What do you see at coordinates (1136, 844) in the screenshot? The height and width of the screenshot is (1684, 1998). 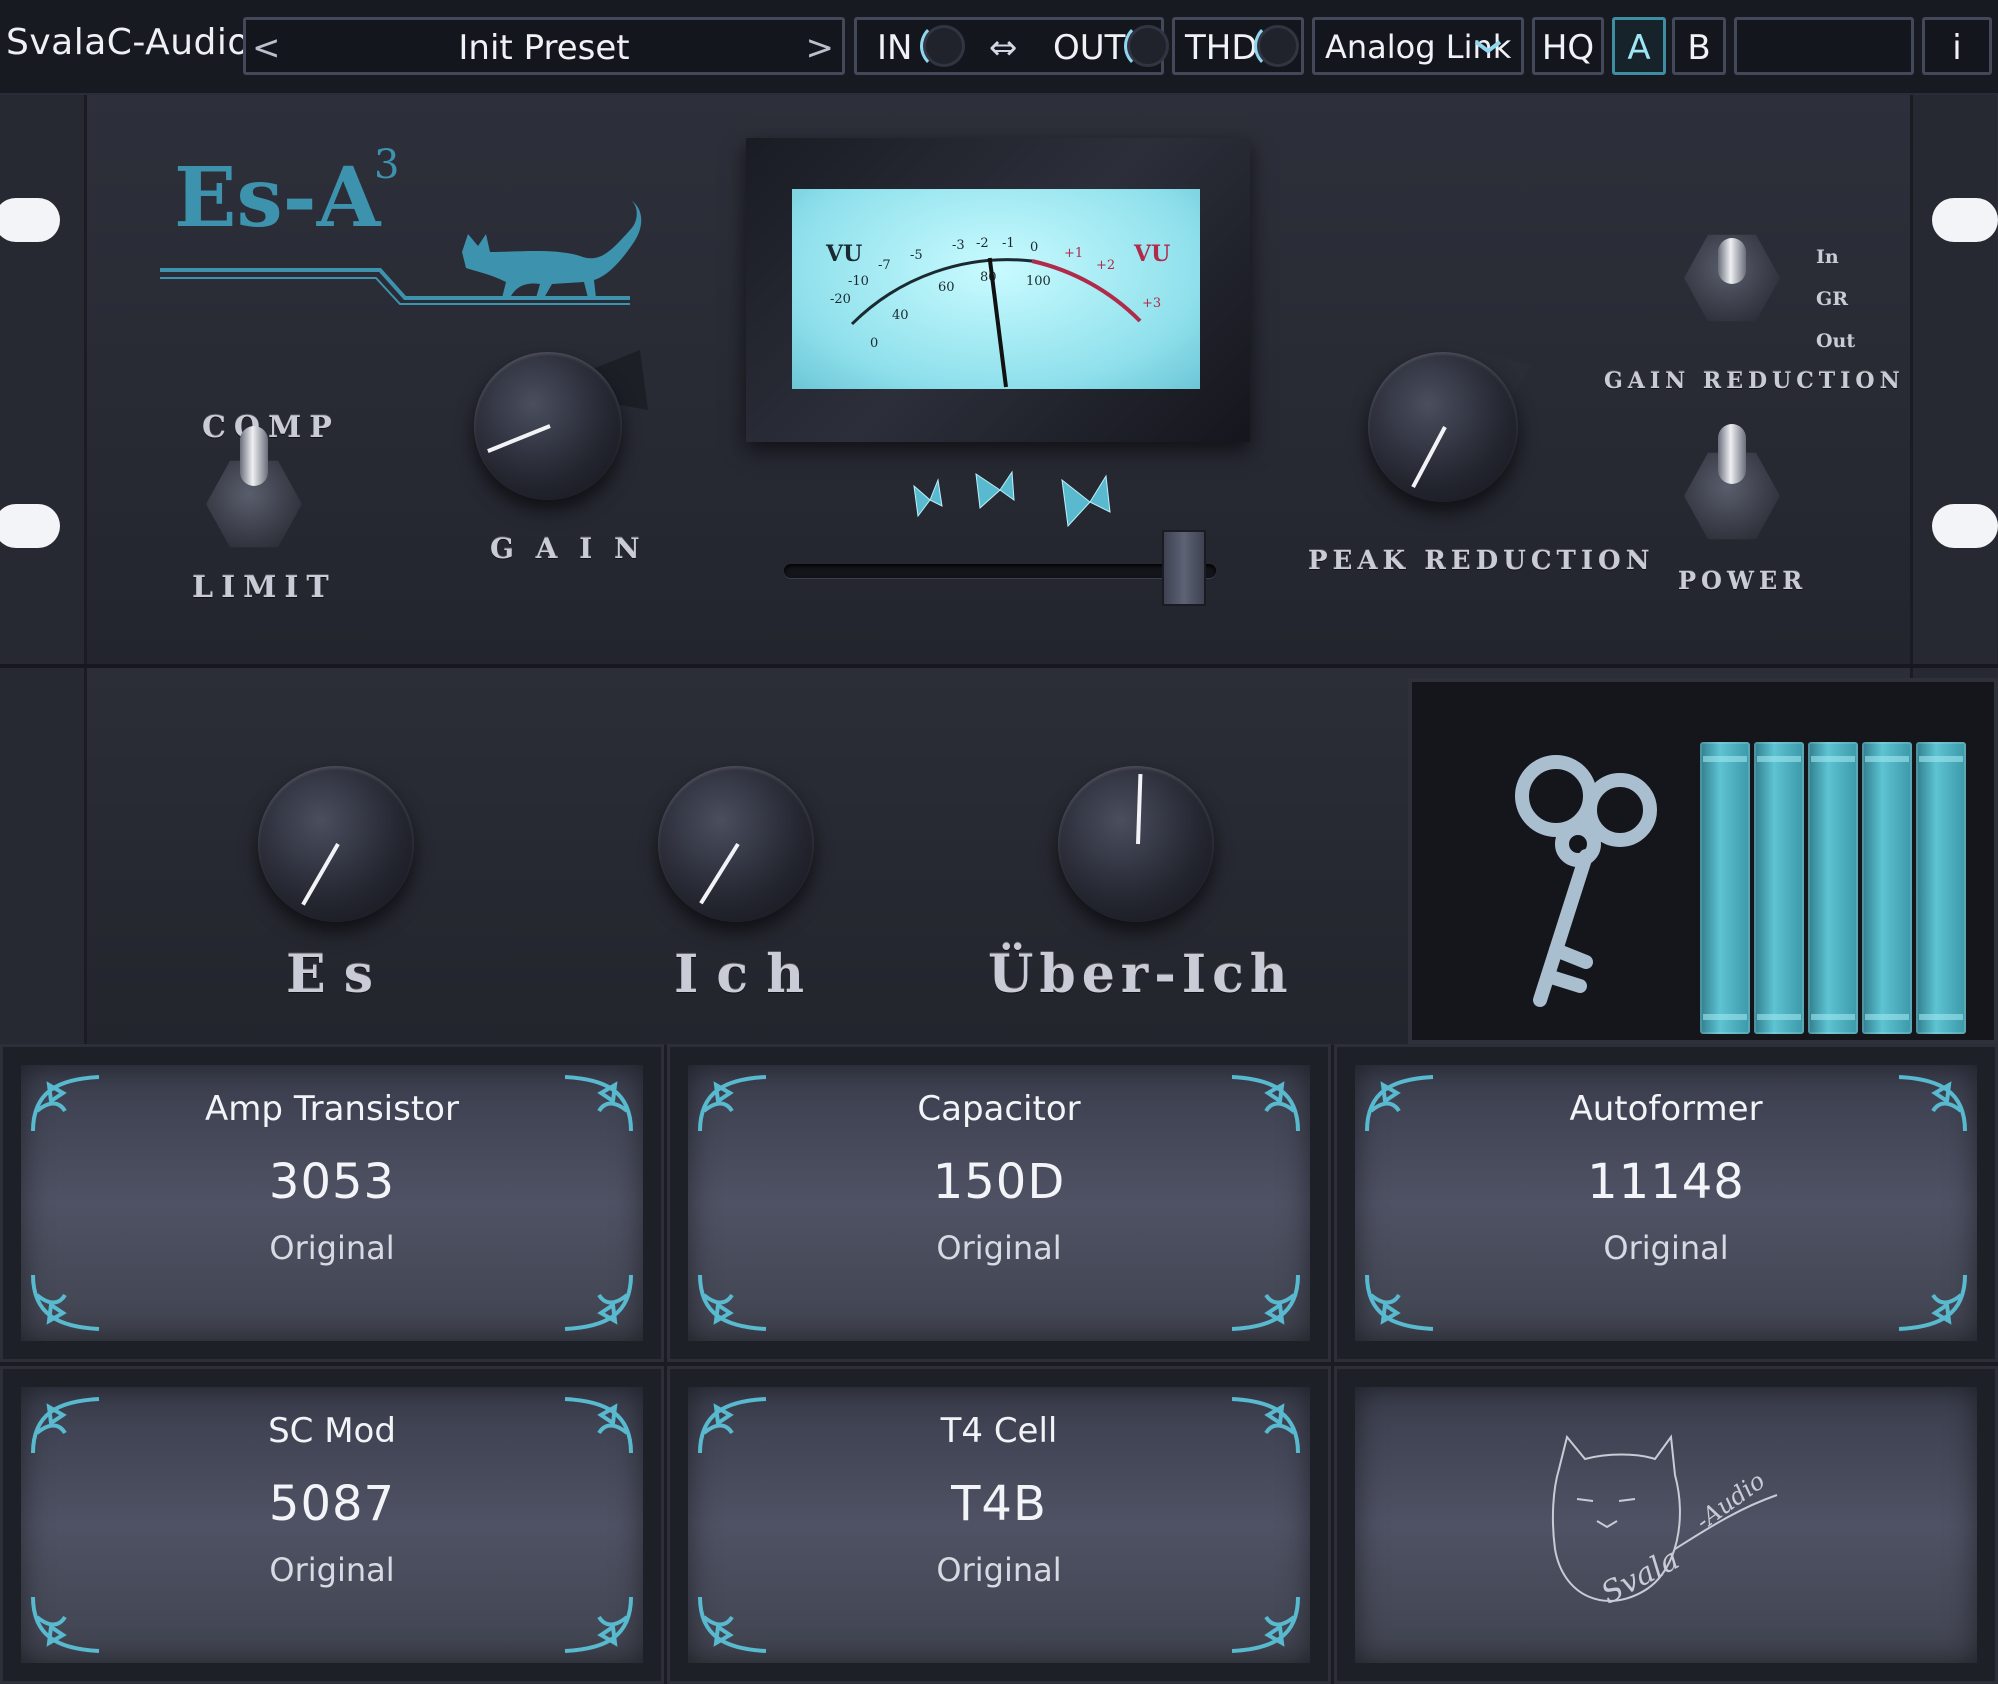 I see `uber-ich-knob` at bounding box center [1136, 844].